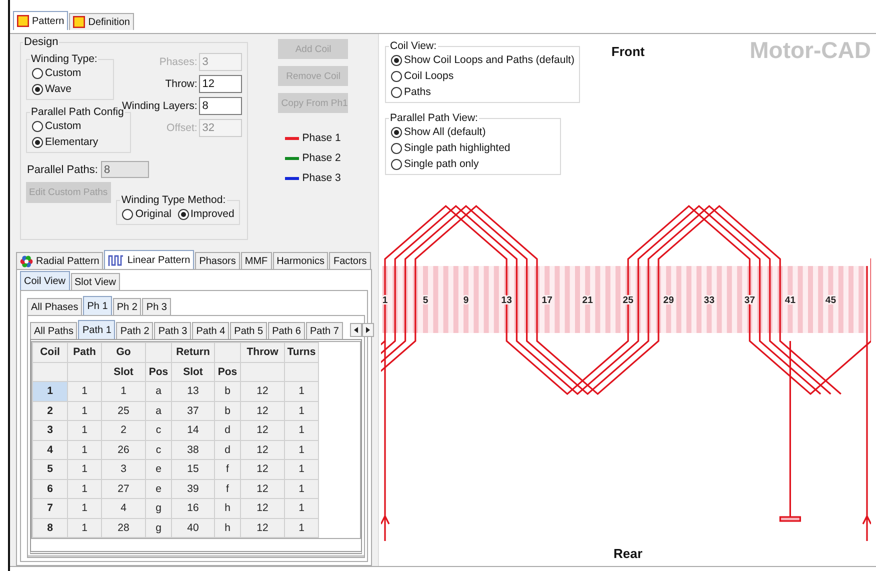  I want to click on column-header: Coil, so click(50, 352).